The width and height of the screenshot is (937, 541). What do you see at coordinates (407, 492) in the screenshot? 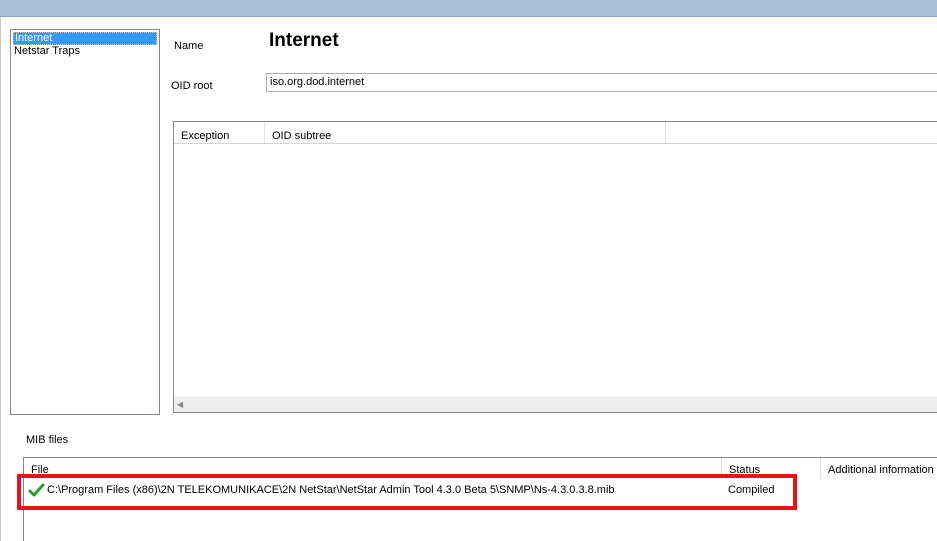
I see `annotation-highlight-box` at bounding box center [407, 492].